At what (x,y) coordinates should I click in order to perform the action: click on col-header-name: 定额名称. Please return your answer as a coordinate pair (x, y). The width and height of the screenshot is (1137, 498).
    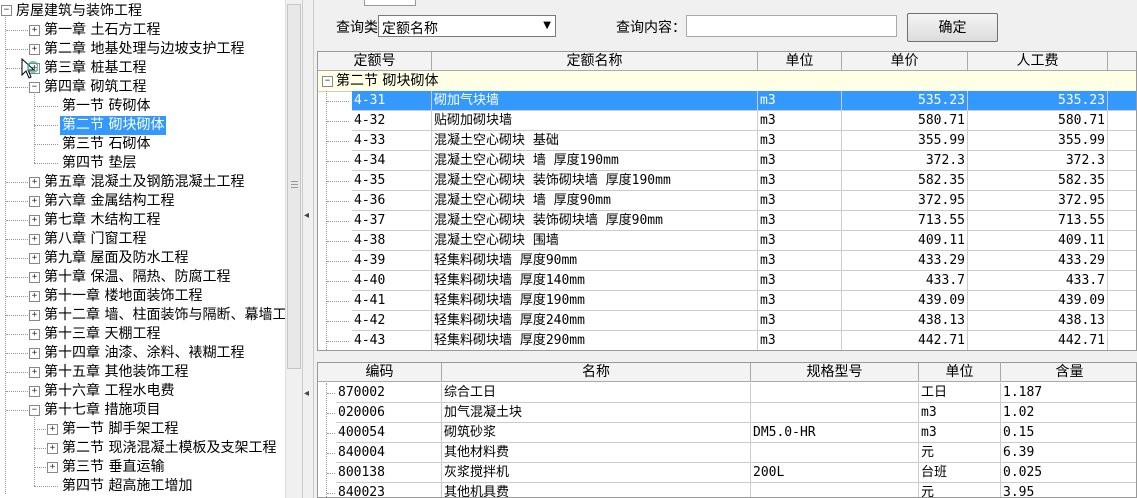
    Looking at the image, I should click on (595, 61).